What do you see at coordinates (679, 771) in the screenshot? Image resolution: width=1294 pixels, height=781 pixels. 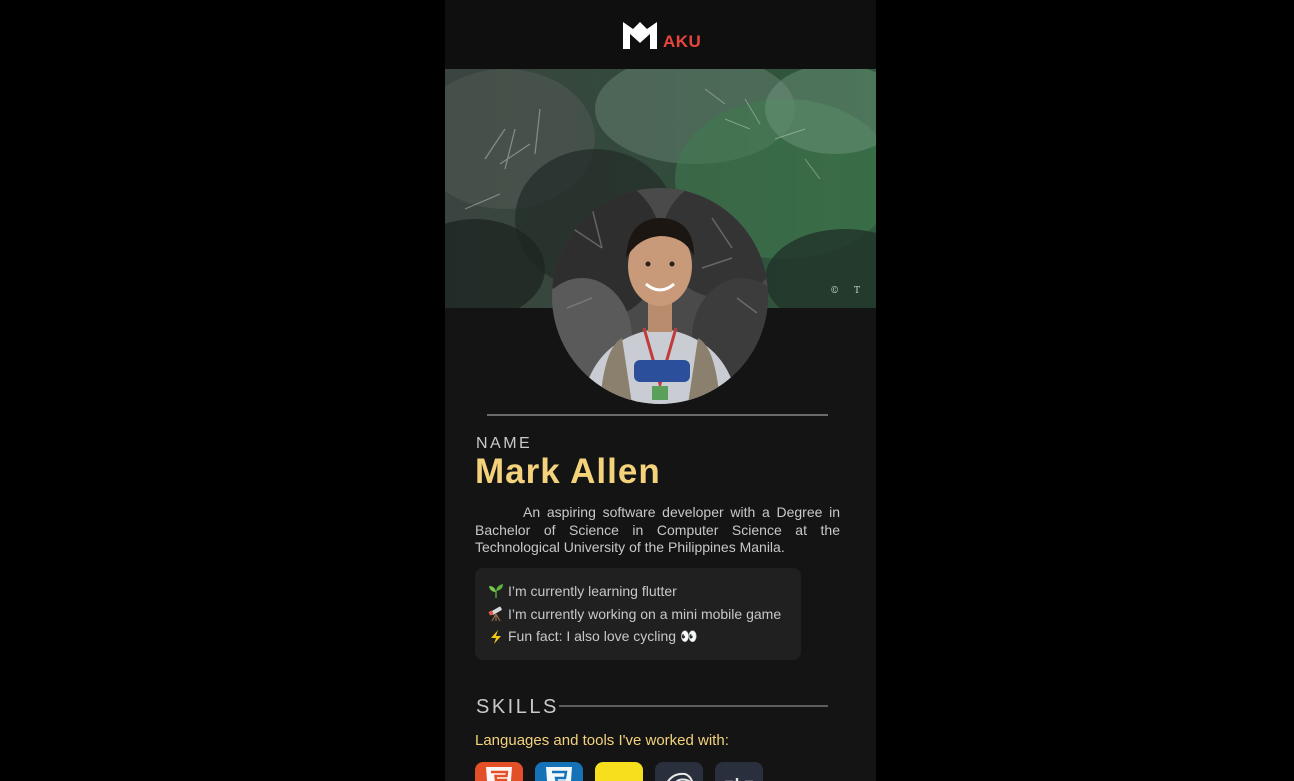 I see `mysql-icon` at bounding box center [679, 771].